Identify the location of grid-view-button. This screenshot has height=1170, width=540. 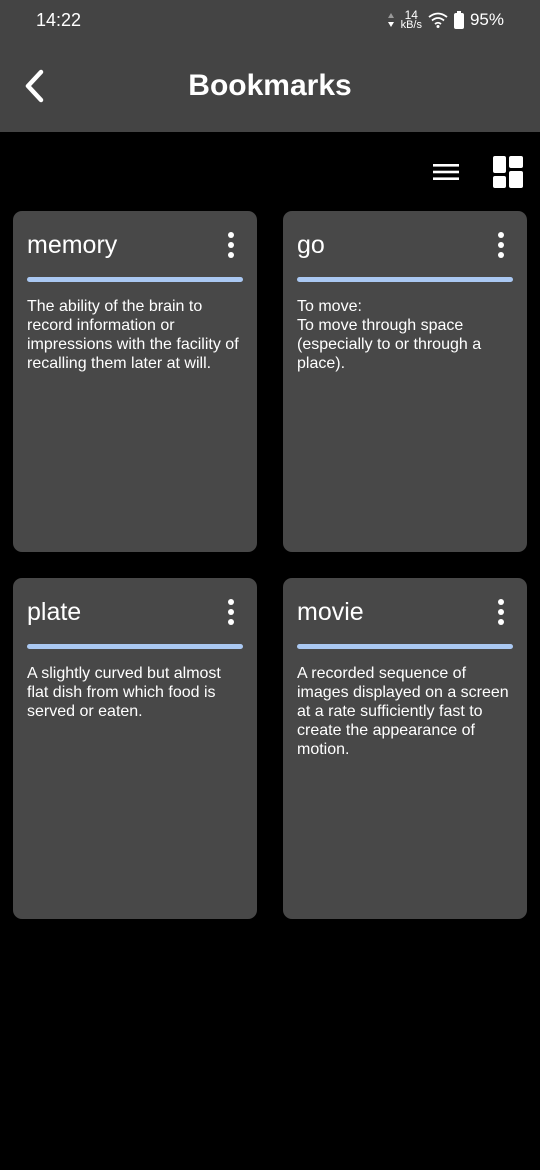
(508, 172).